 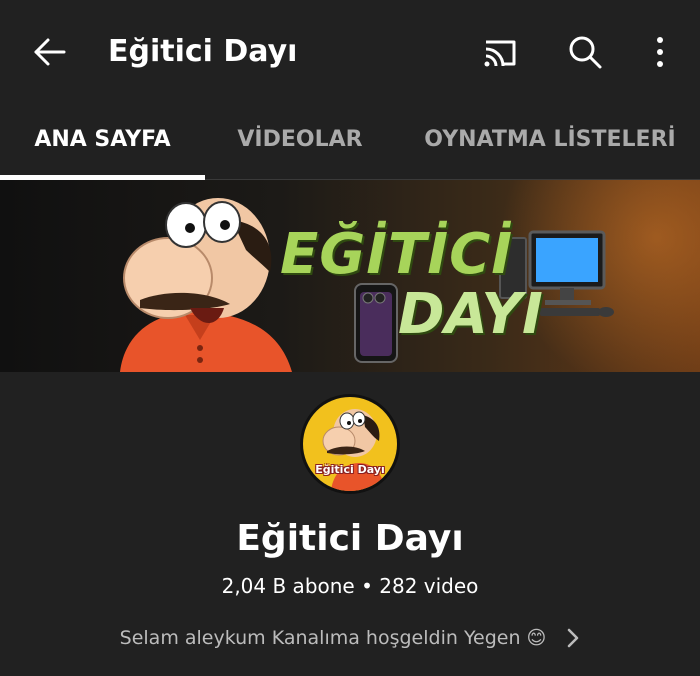 I want to click on arrow-left-icon, so click(x=50, y=52).